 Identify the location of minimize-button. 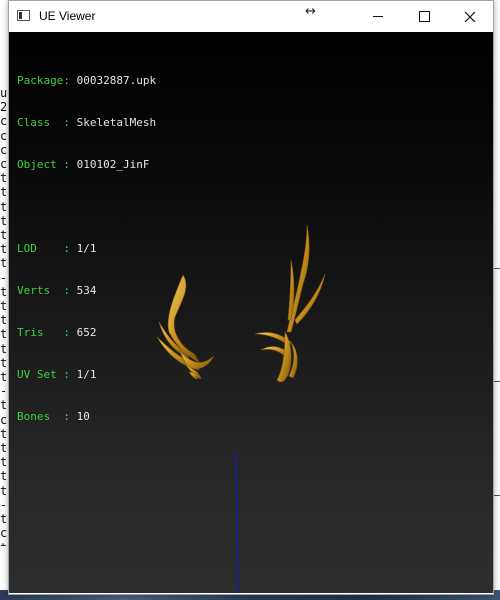
(378, 16).